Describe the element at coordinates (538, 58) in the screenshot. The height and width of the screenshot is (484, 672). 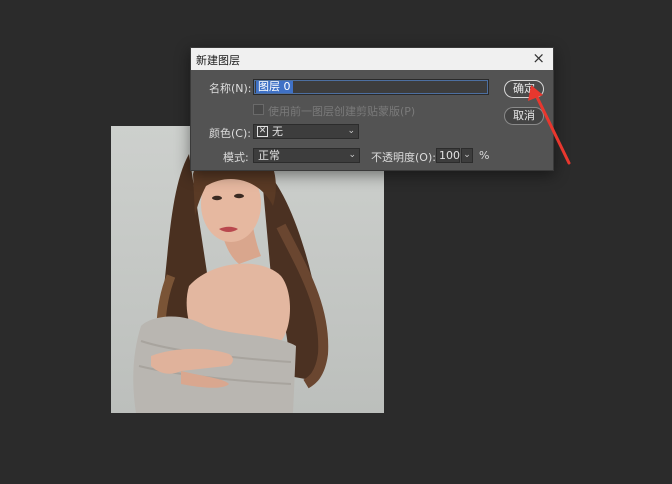
I see `close-icon: ×` at that location.